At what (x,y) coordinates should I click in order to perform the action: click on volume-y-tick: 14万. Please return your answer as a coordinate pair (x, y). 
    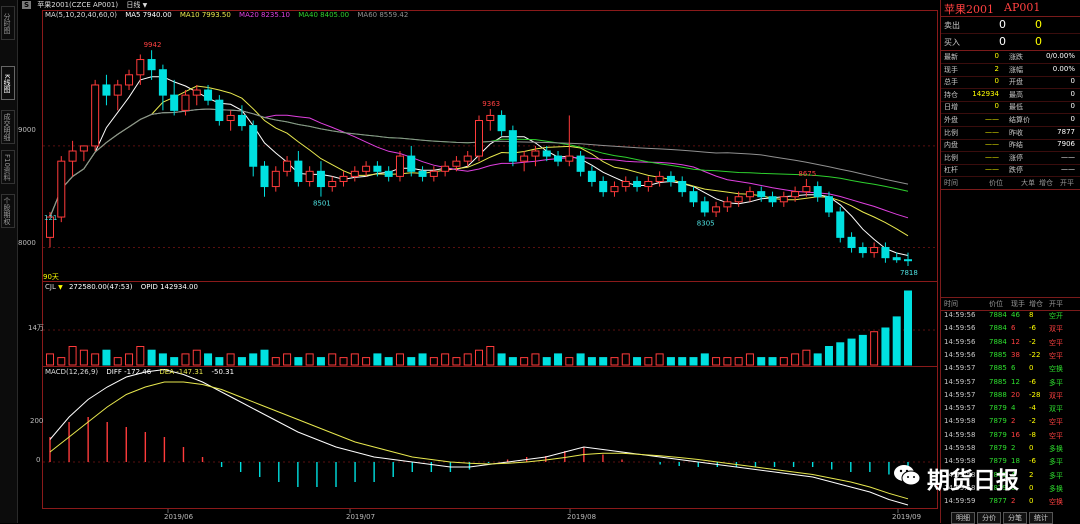
    Looking at the image, I should click on (36, 328).